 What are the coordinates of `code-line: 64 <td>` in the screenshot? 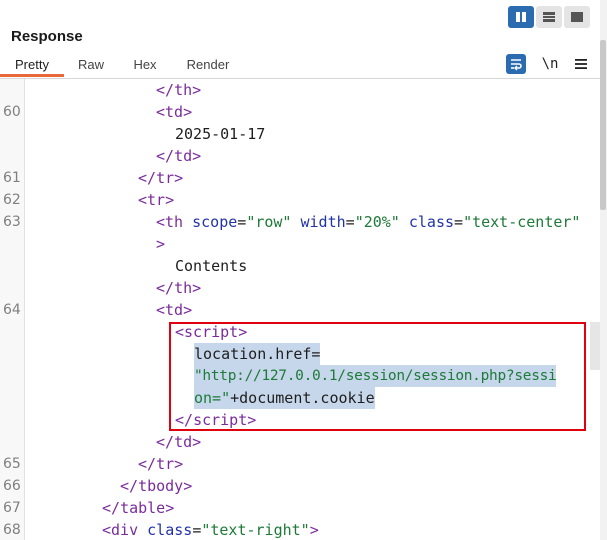 It's located at (98, 310).